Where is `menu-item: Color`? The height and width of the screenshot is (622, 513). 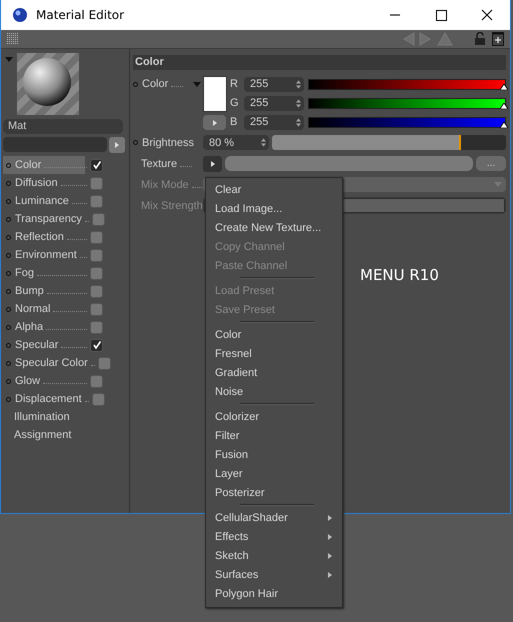
menu-item: Color is located at coordinates (274, 334).